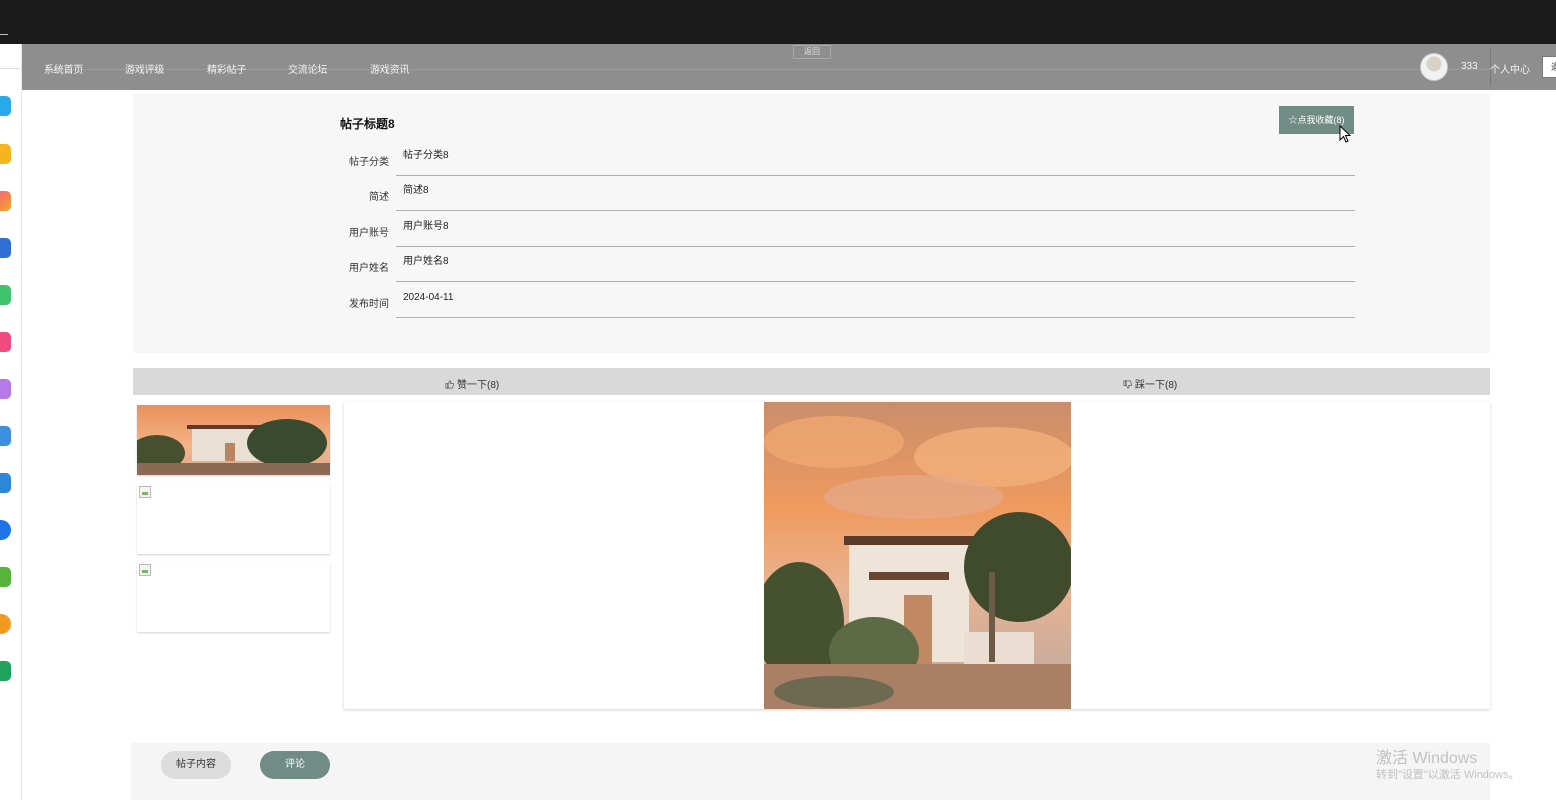  I want to click on top-navbar: 返回 系统首页 游戏评级 精彩帖子 交流论坛 游戏资讯 333 个人中心 退, so click(789, 67).